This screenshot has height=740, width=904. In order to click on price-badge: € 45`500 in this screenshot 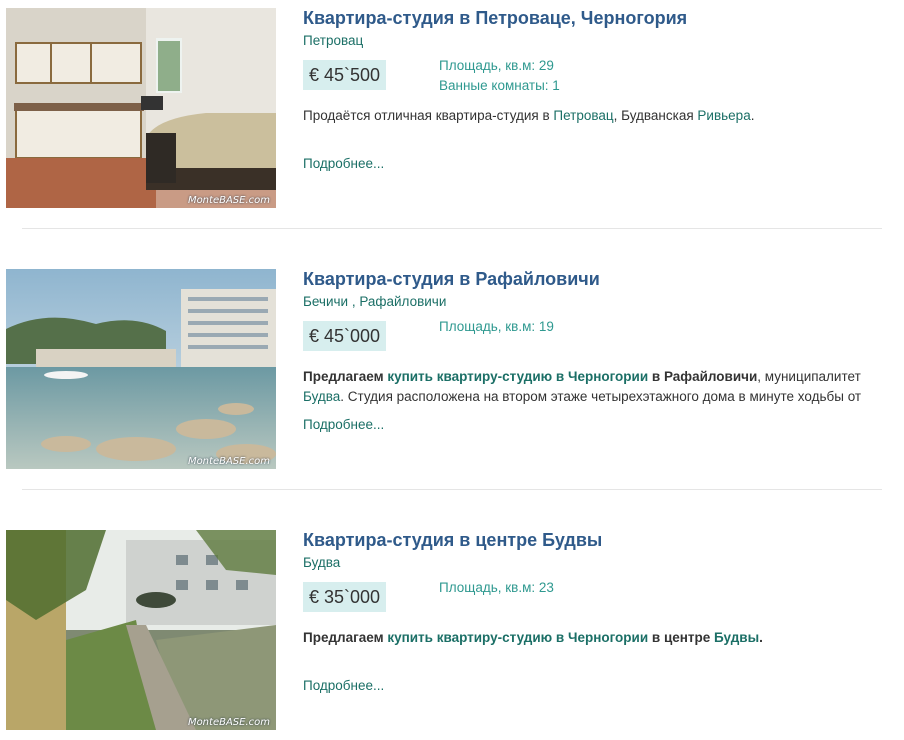, I will do `click(345, 75)`.